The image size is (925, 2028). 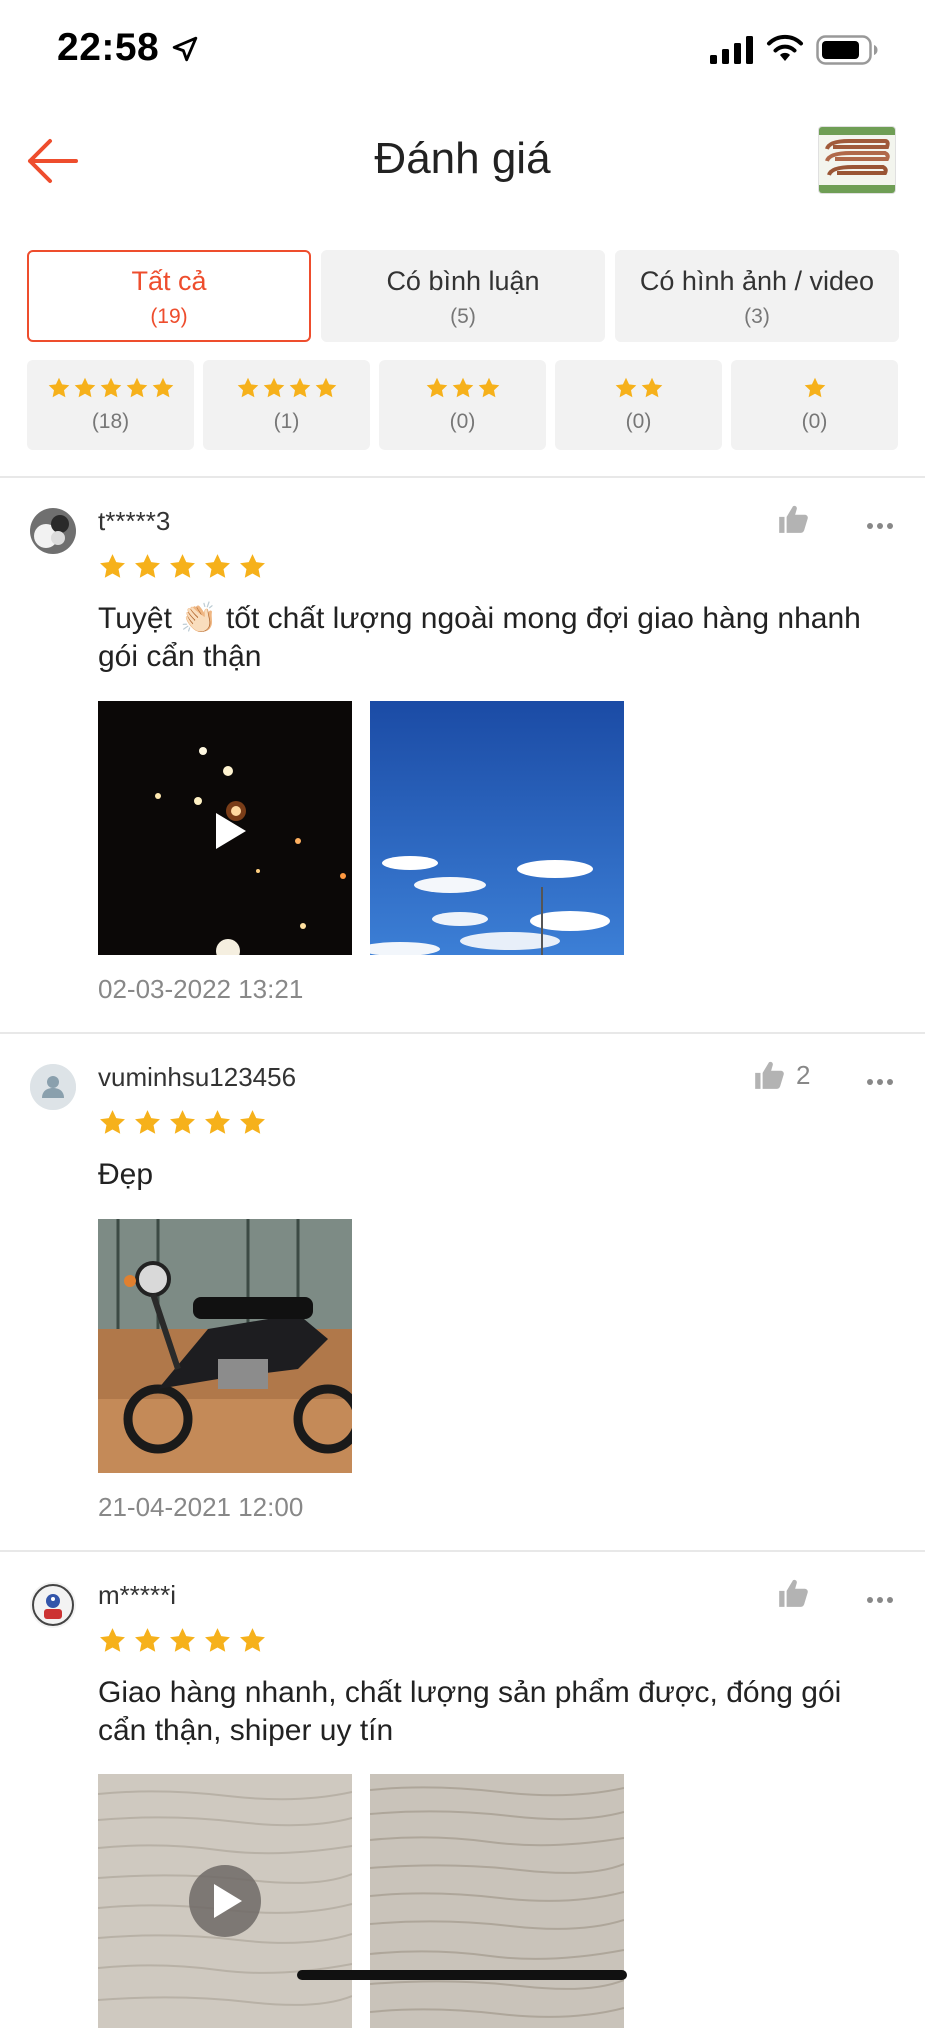 What do you see at coordinates (185, 49) in the screenshot?
I see `location-arrow-icon` at bounding box center [185, 49].